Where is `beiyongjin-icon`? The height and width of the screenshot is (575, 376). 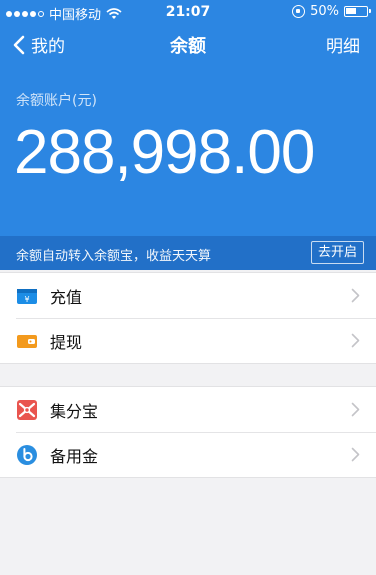 beiyongjin-icon is located at coordinates (27, 454).